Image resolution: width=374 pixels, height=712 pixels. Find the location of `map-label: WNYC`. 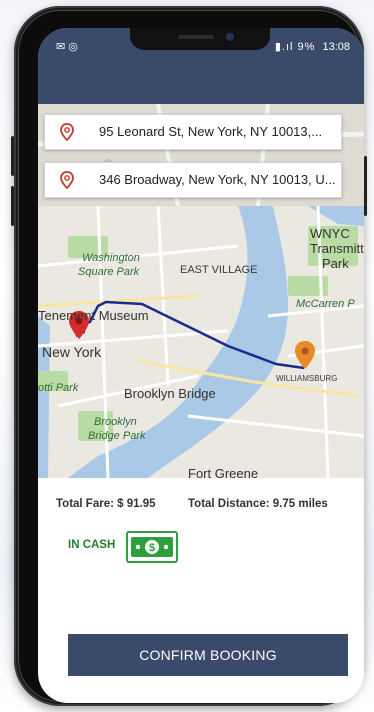

map-label: WNYC is located at coordinates (330, 233).